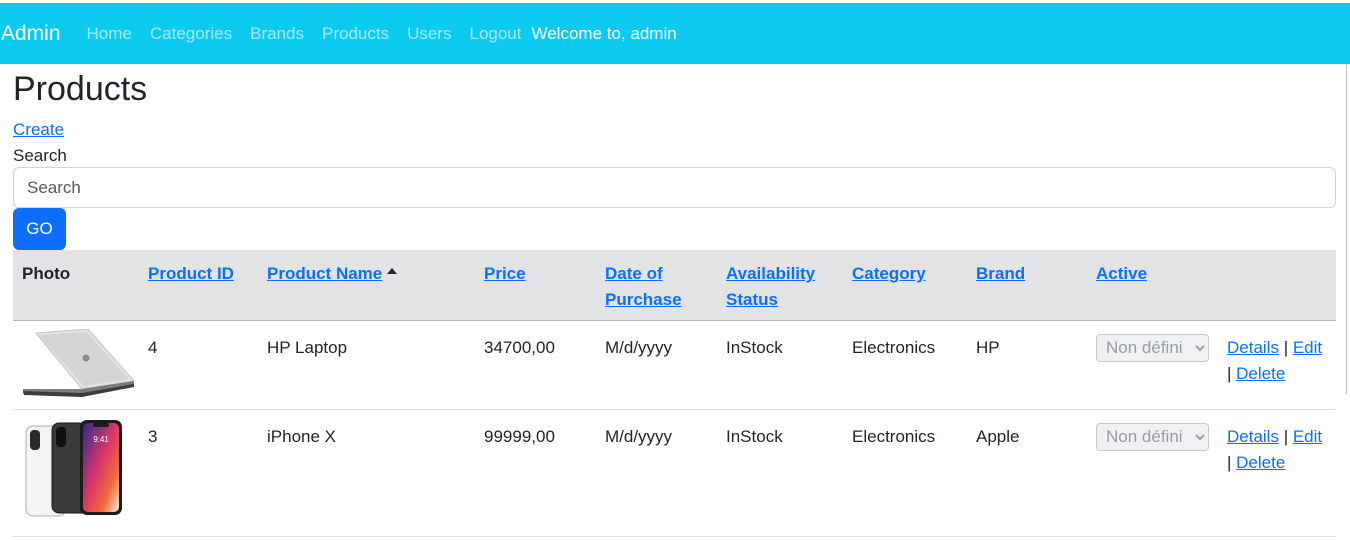 The height and width of the screenshot is (540, 1350). Describe the element at coordinates (301, 436) in the screenshot. I see `product-name-cell: iPhone X` at that location.